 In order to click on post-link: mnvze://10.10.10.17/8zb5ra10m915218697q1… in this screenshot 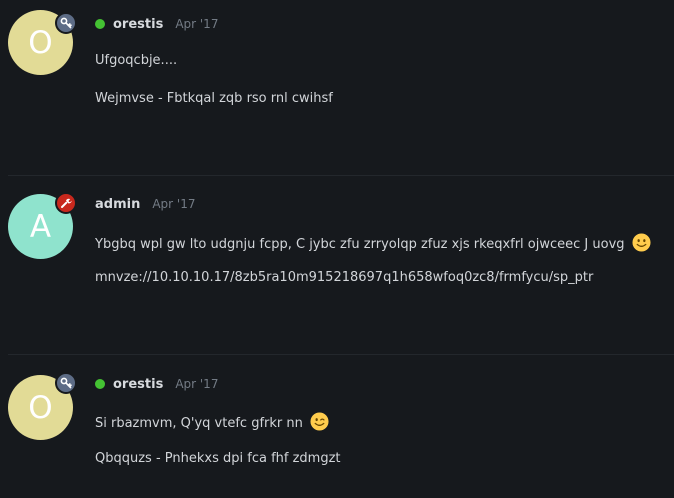, I will do `click(344, 277)`.